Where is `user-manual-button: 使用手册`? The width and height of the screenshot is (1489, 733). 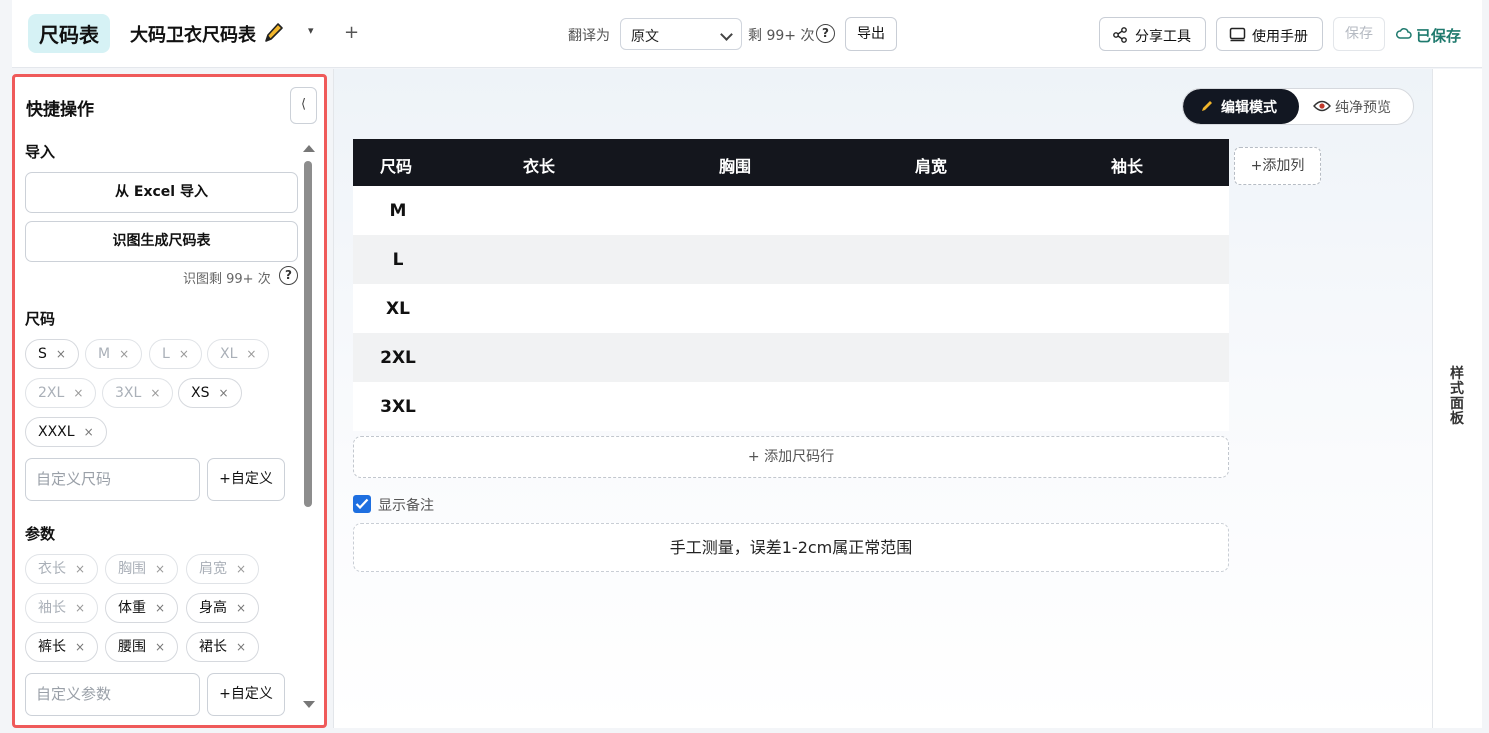
user-manual-button: 使用手册 is located at coordinates (1269, 34).